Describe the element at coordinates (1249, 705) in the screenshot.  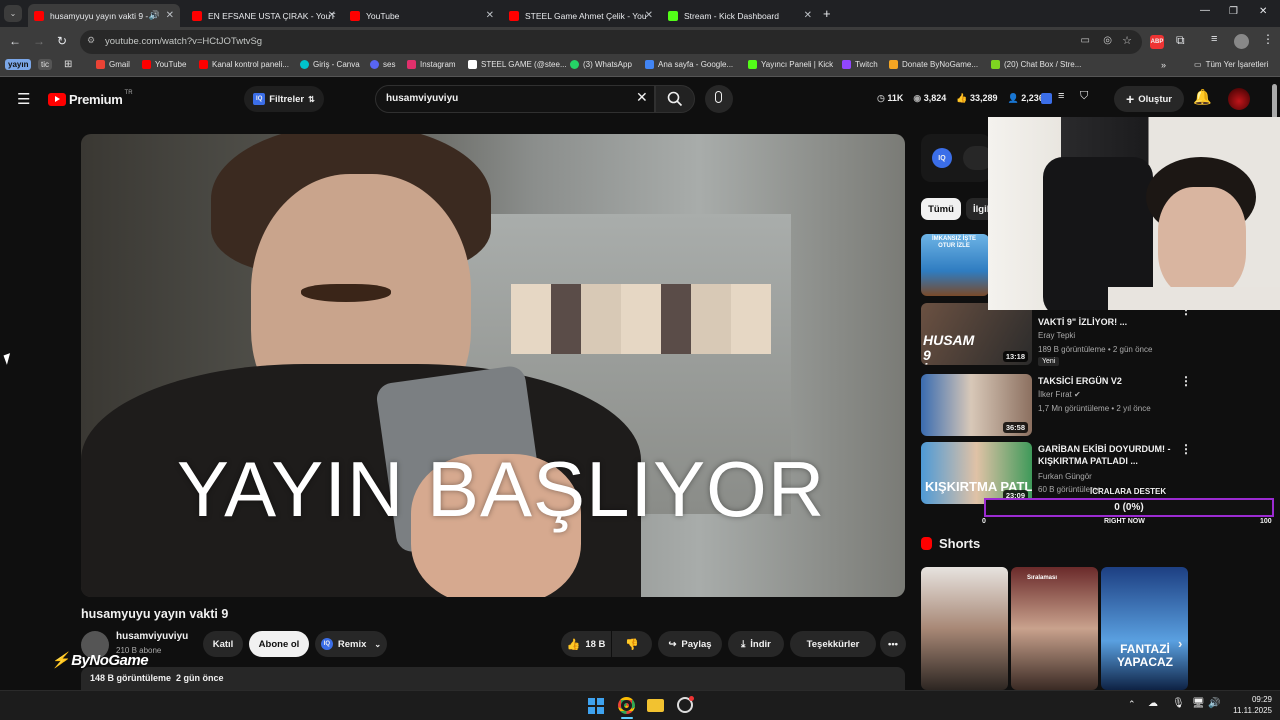
I see `clock: 09:29 11.11.2025` at that location.